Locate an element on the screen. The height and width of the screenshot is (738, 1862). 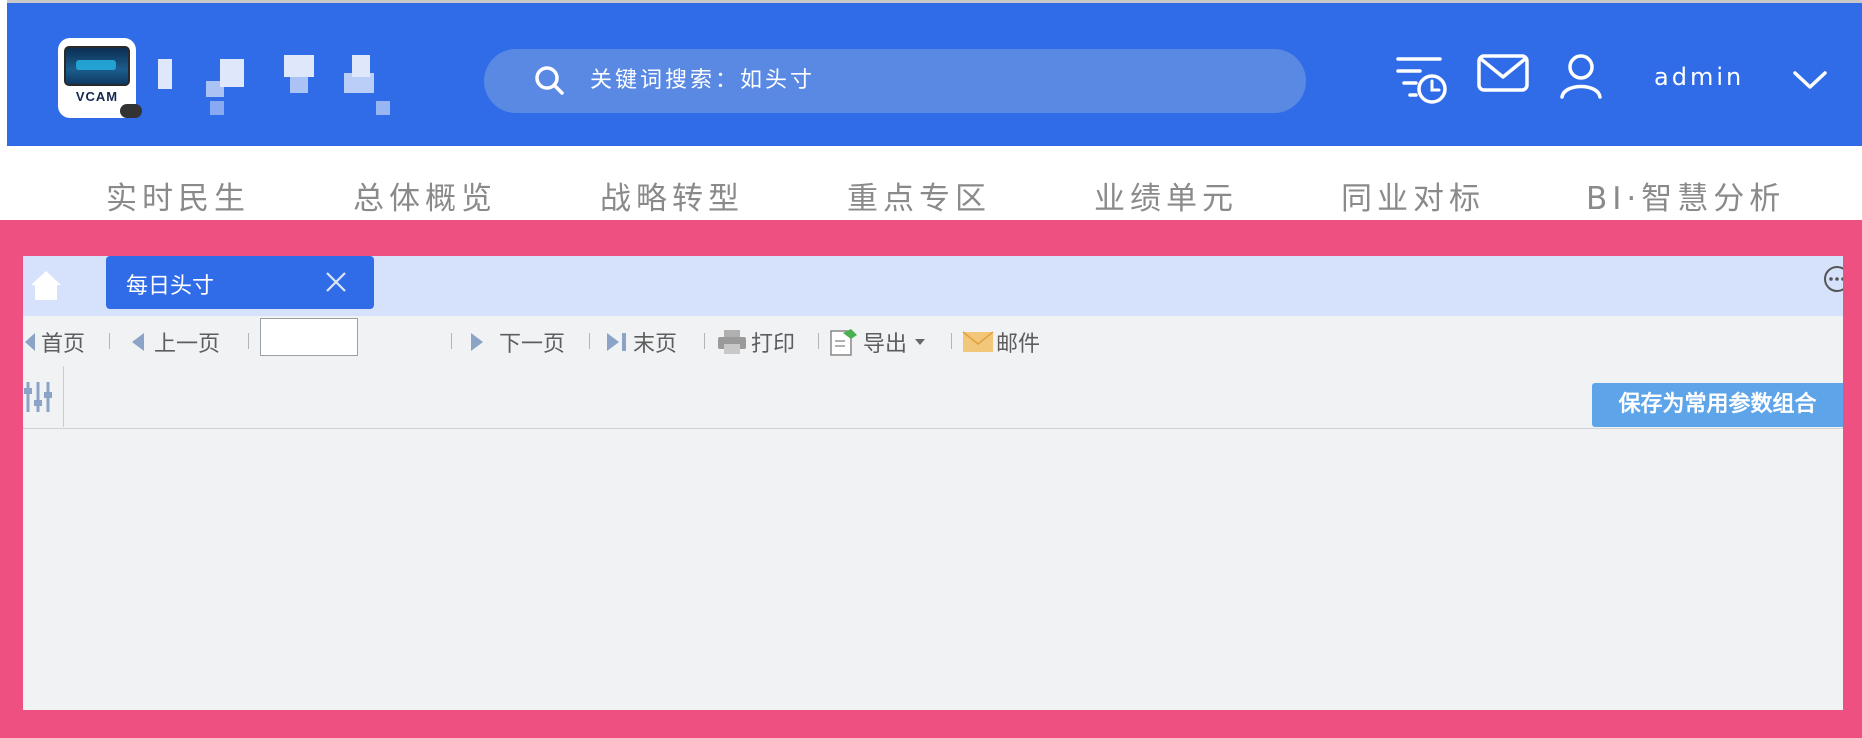
filter-settings-button is located at coordinates (43, 396).